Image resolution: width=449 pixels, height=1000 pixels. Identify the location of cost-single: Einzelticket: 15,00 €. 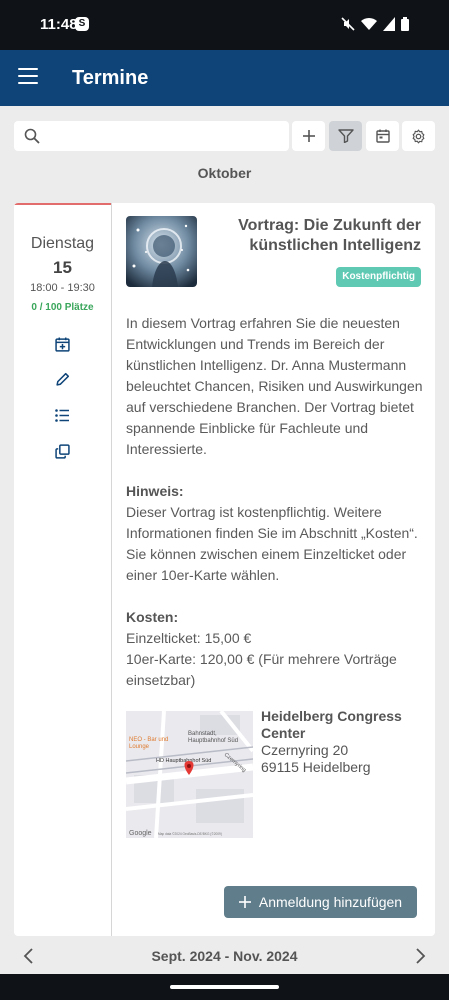
(189, 638).